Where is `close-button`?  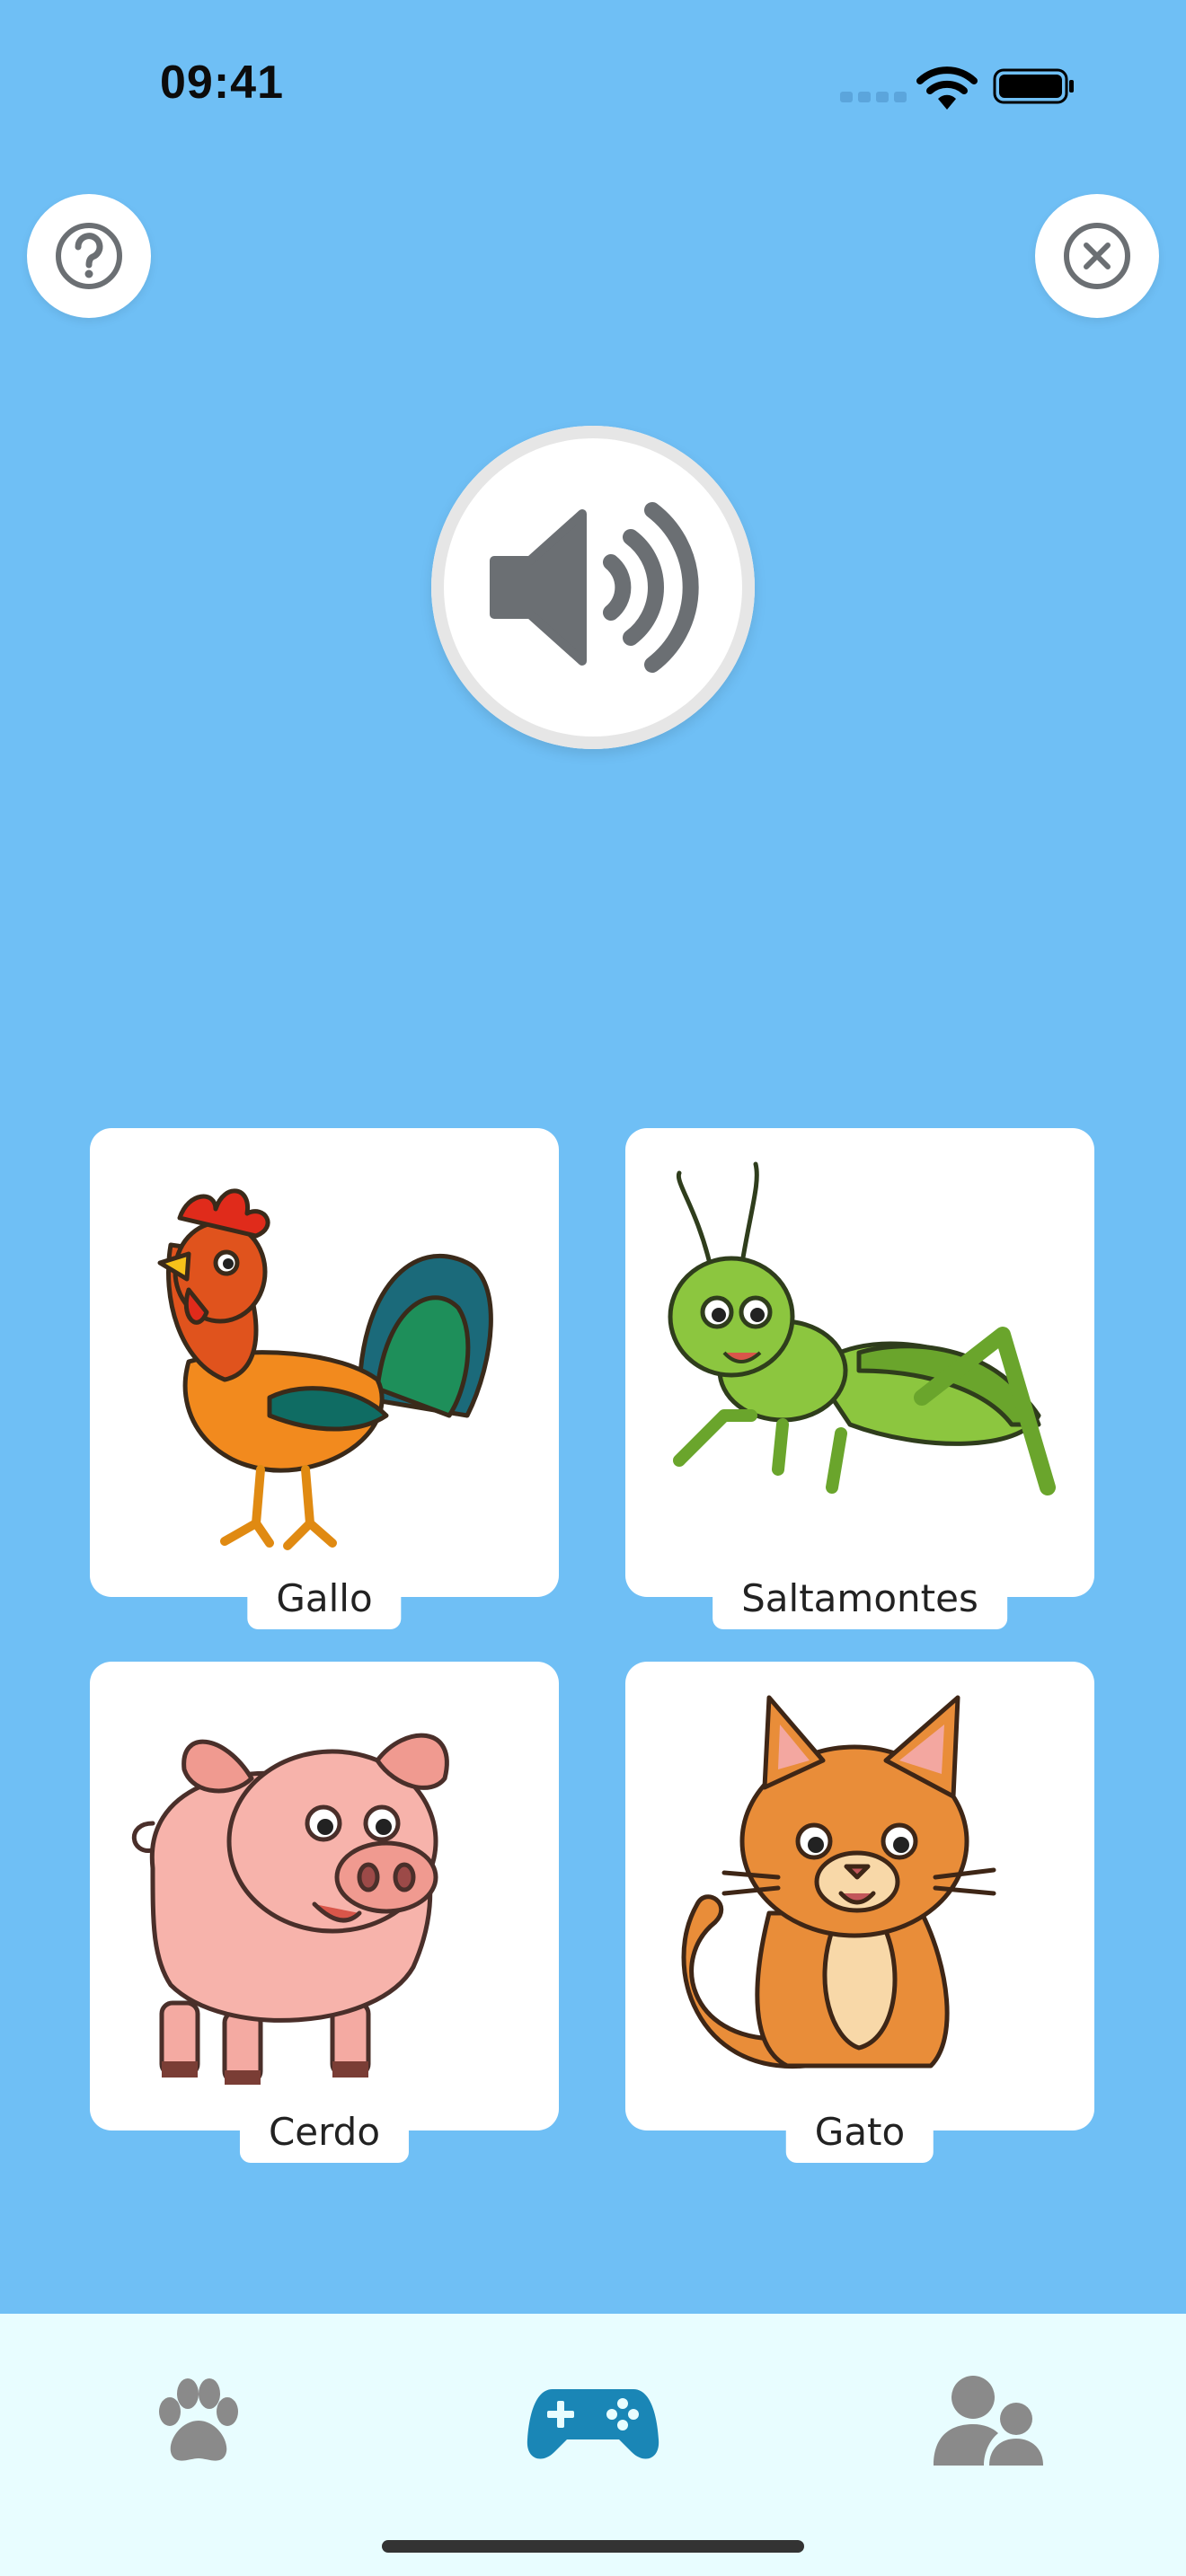 close-button is located at coordinates (1097, 256).